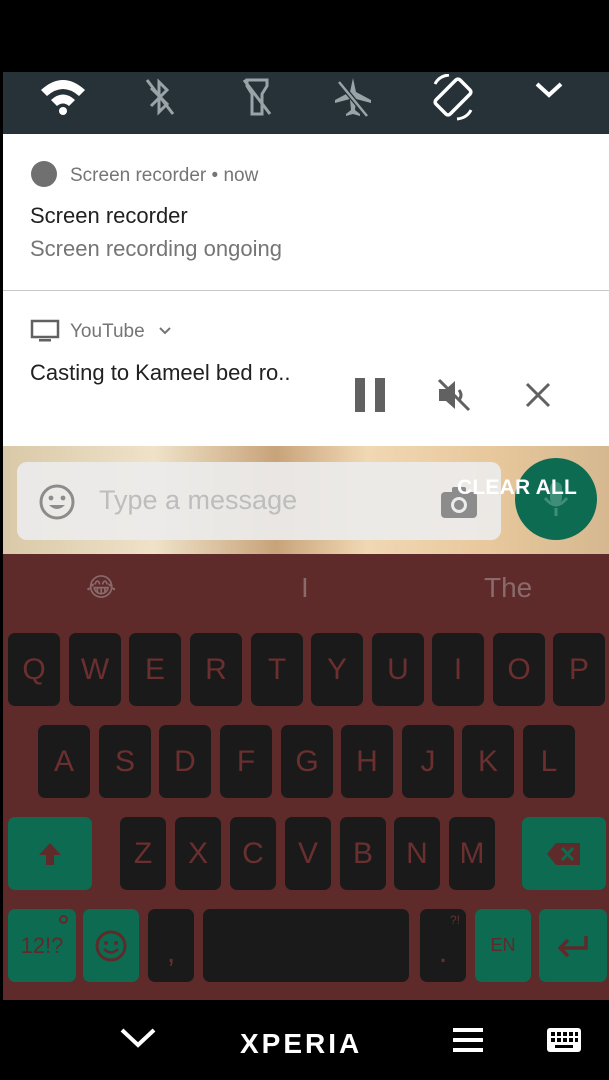 The height and width of the screenshot is (1080, 609). Describe the element at coordinates (277, 669) in the screenshot. I see `key-t: T` at that location.